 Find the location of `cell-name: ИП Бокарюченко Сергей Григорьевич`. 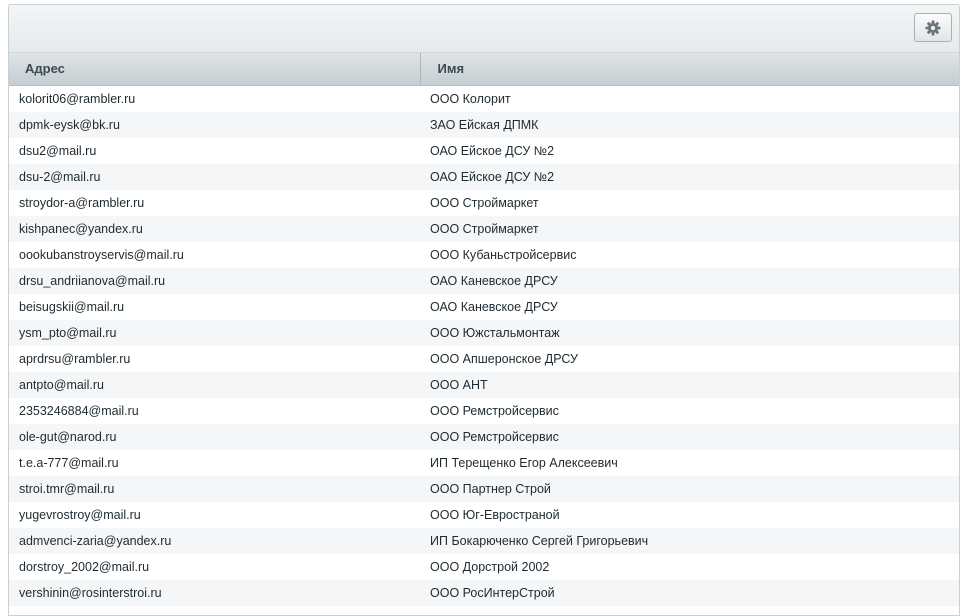

cell-name: ИП Бокарюченко Сергей Григорьевич is located at coordinates (689, 540).